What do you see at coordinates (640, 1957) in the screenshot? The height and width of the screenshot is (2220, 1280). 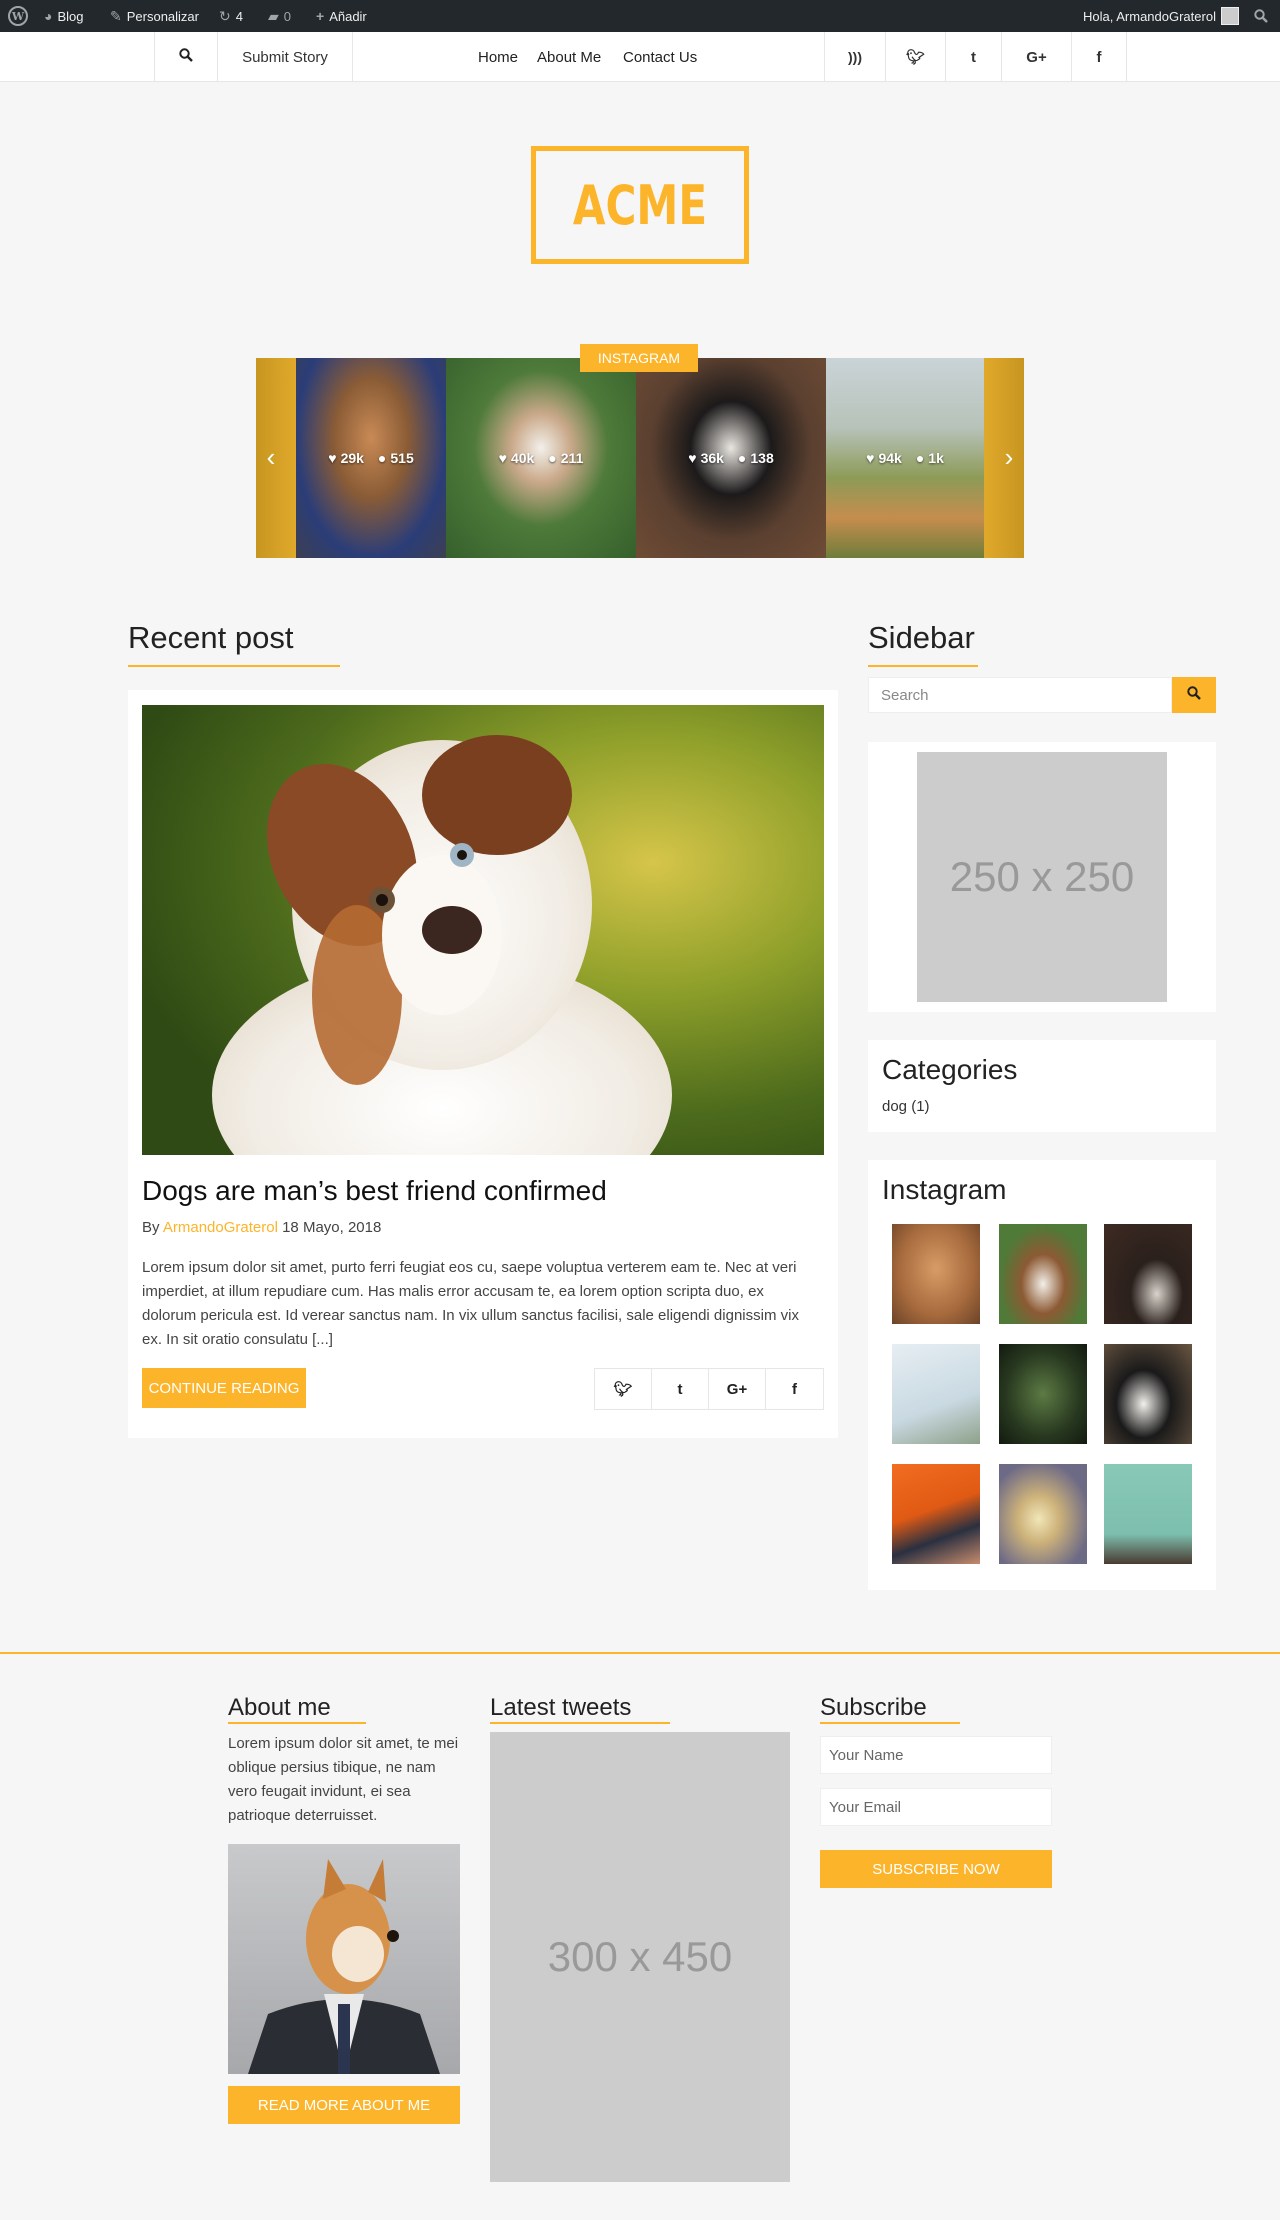 I see `tweets-placeholder: 300 x 450` at bounding box center [640, 1957].